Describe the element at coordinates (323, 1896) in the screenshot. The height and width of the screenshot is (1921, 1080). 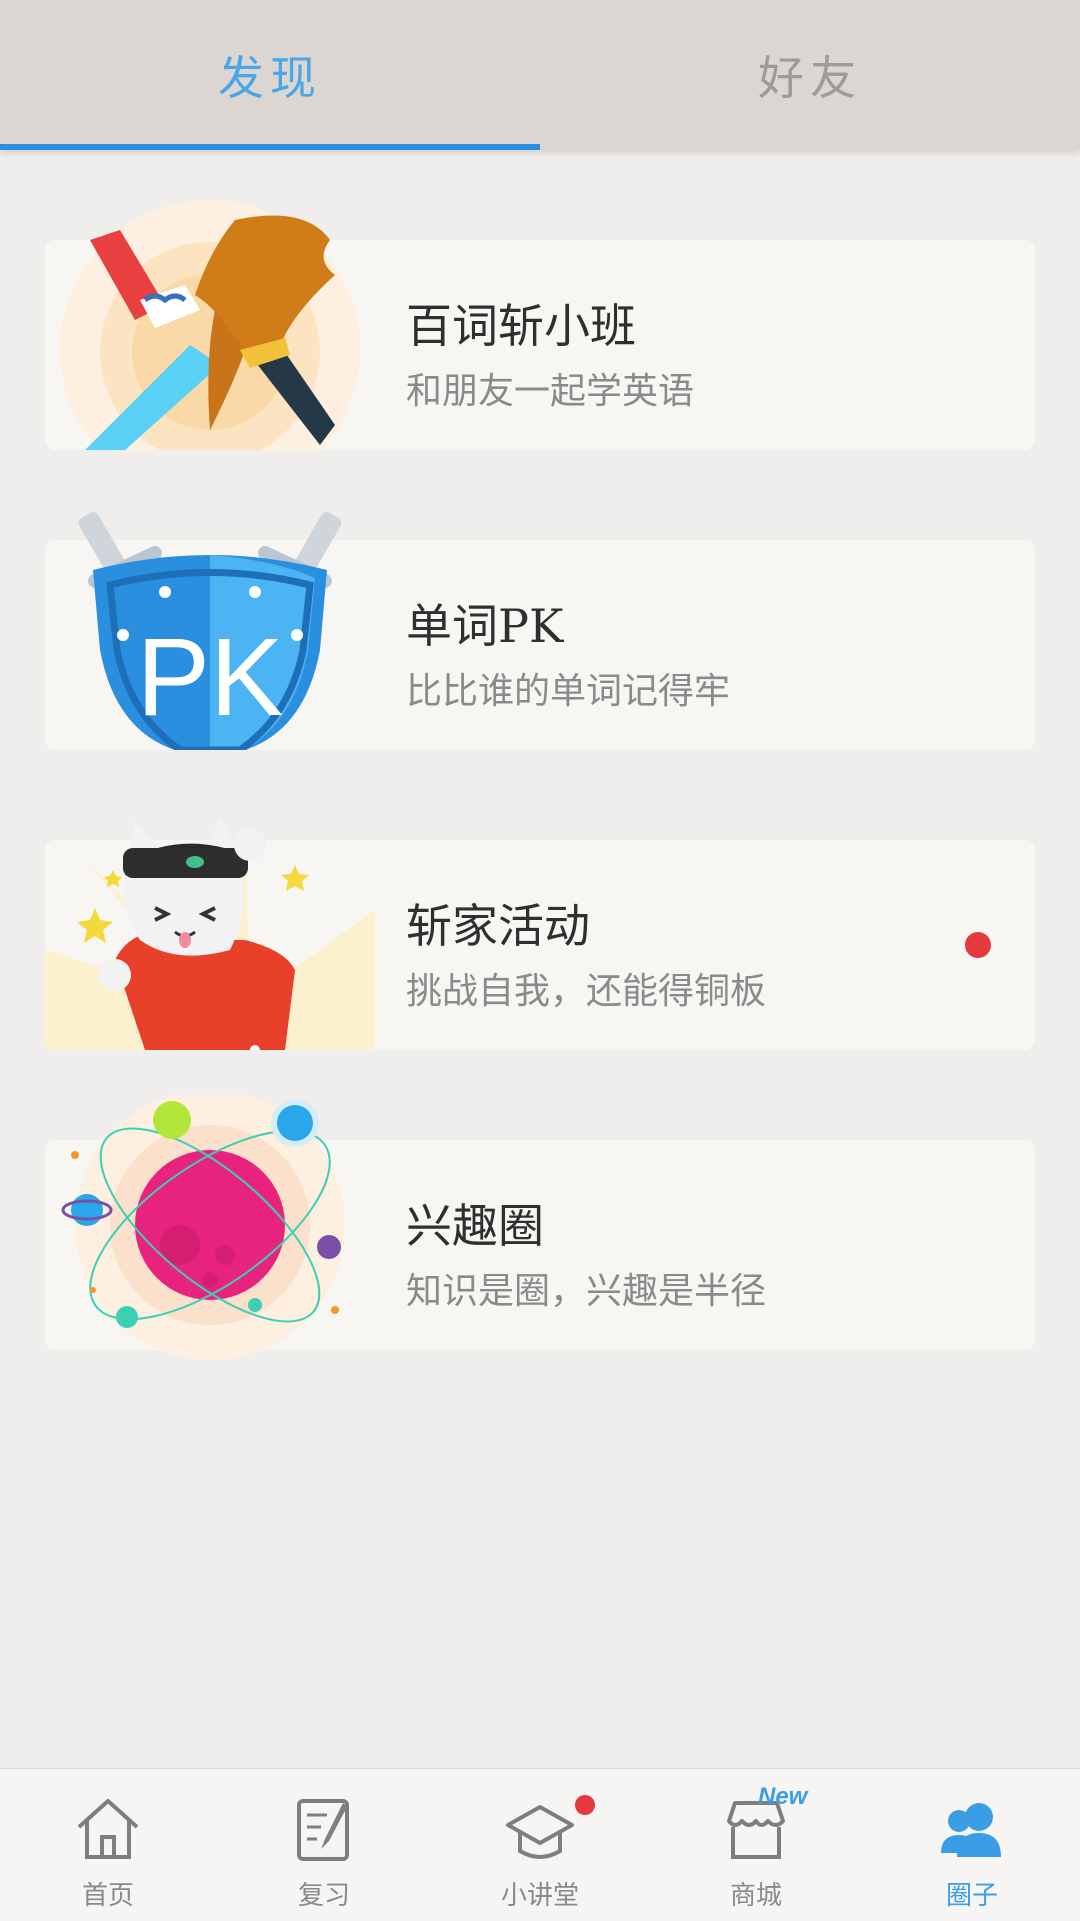
I see `nav-label: 复习` at that location.